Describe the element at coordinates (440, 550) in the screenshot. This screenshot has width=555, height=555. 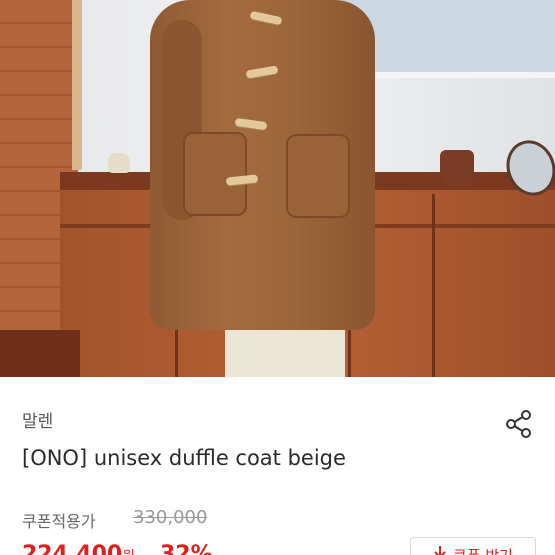
I see `download-arrow-icon` at that location.